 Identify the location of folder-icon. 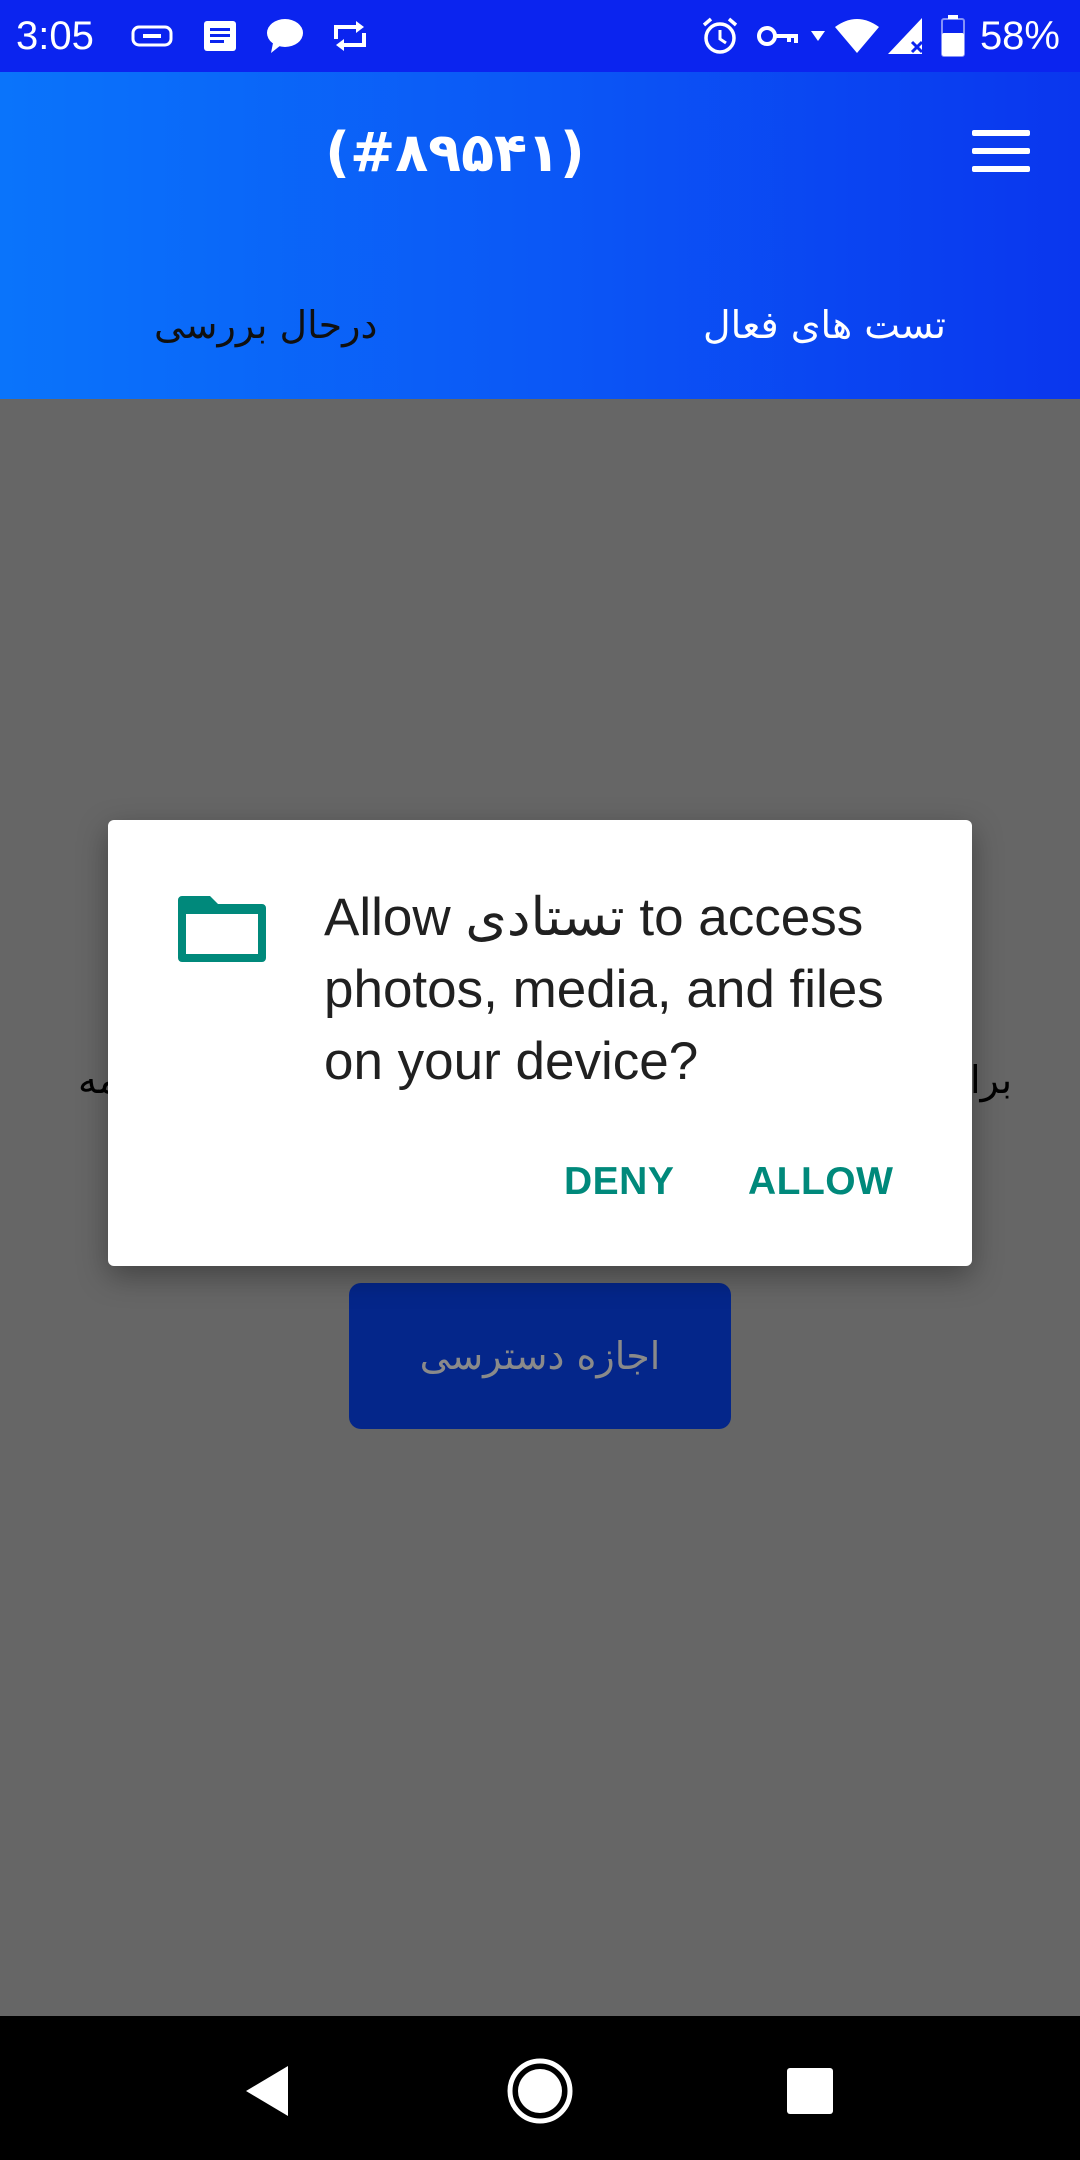
(222, 928).